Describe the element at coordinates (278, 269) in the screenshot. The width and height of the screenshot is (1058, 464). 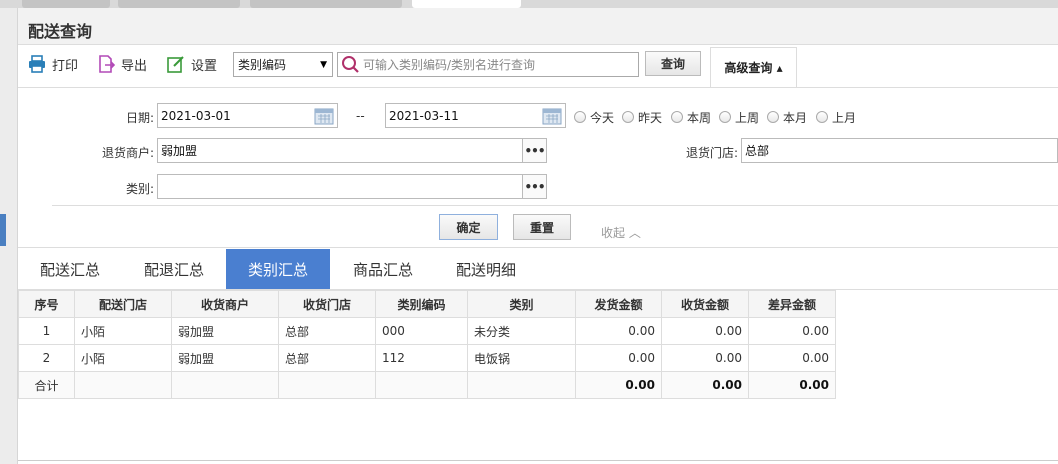
I see `tab-category-summary: 类别汇总` at that location.